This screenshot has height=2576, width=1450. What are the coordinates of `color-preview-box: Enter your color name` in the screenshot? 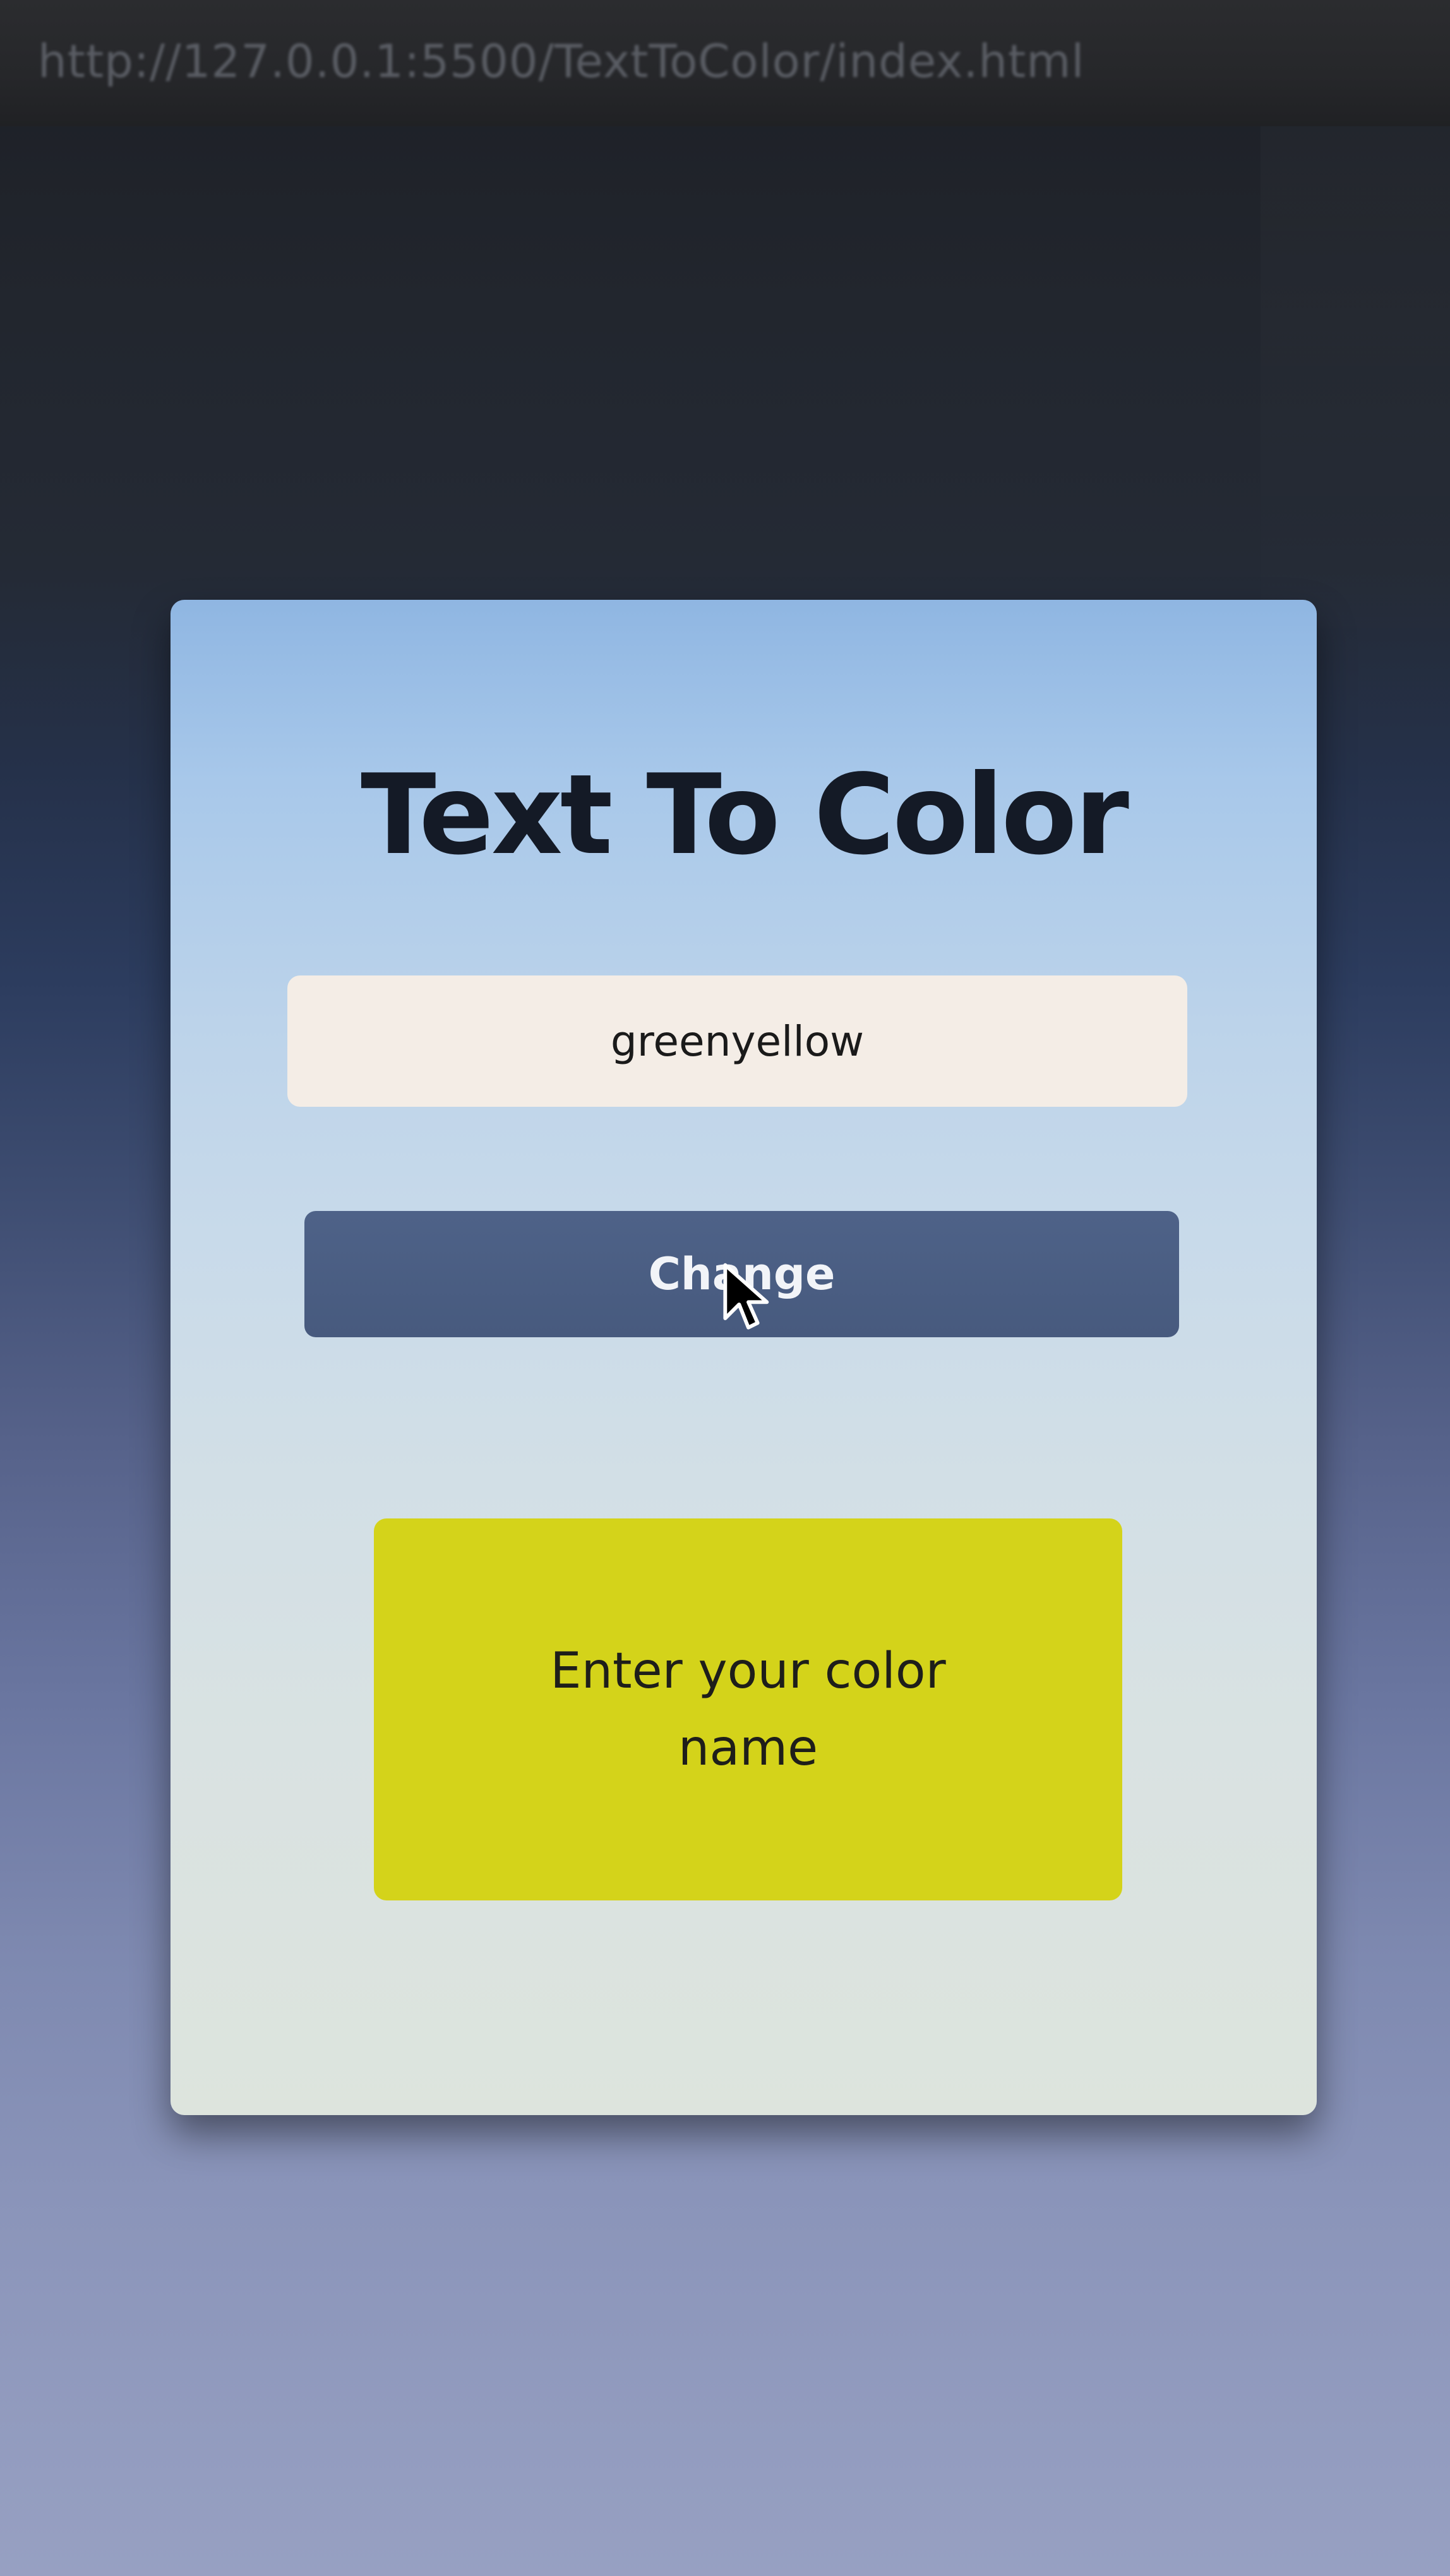 It's located at (748, 1709).